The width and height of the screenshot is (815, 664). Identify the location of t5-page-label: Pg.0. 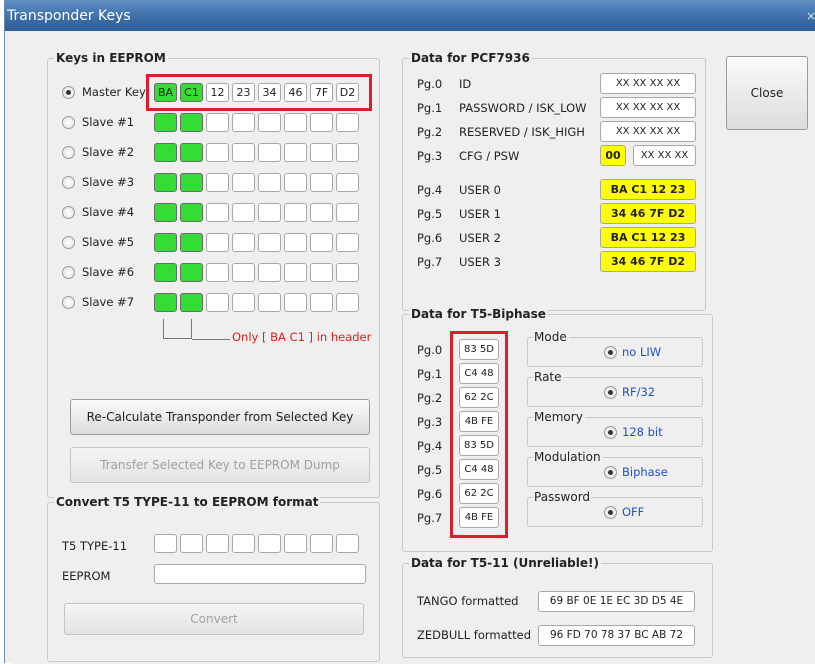
(430, 350).